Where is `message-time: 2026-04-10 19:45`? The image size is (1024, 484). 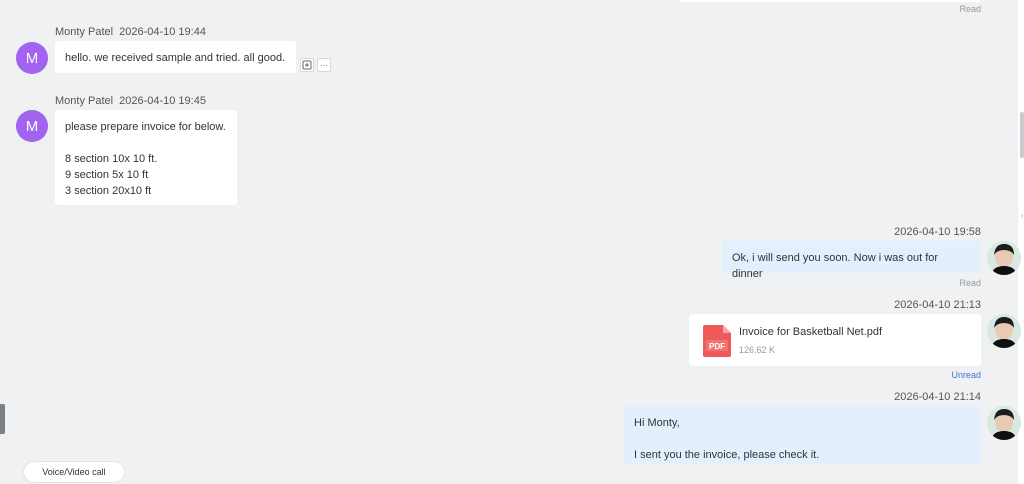 message-time: 2026-04-10 19:45 is located at coordinates (162, 101).